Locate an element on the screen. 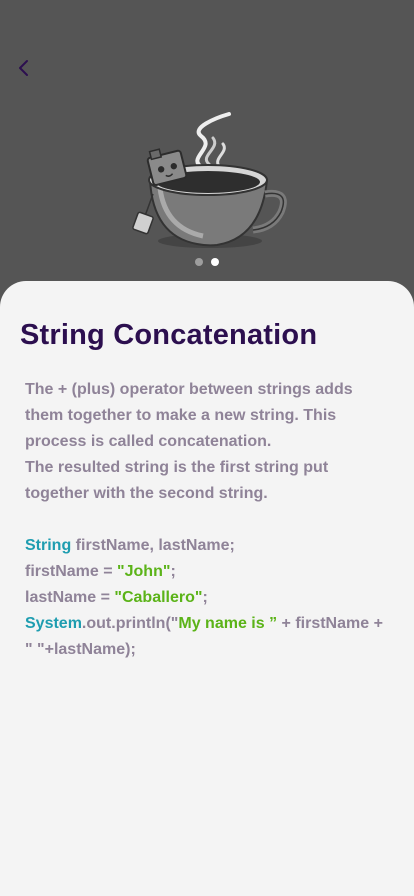  chevron-left-icon is located at coordinates (23, 68).